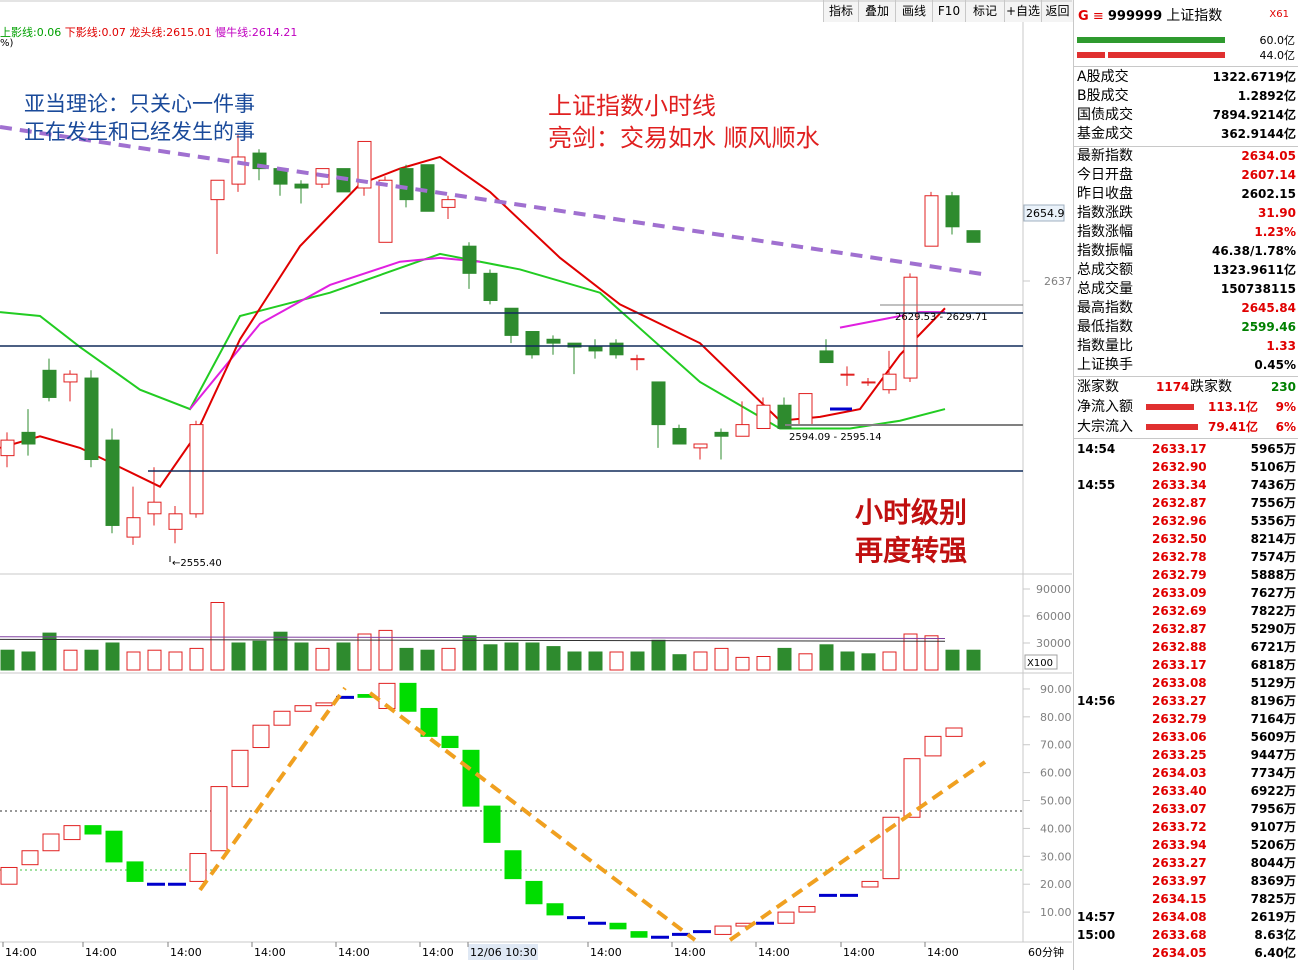  What do you see at coordinates (1273, 737) in the screenshot?
I see `tick-volume: 5609万` at bounding box center [1273, 737].